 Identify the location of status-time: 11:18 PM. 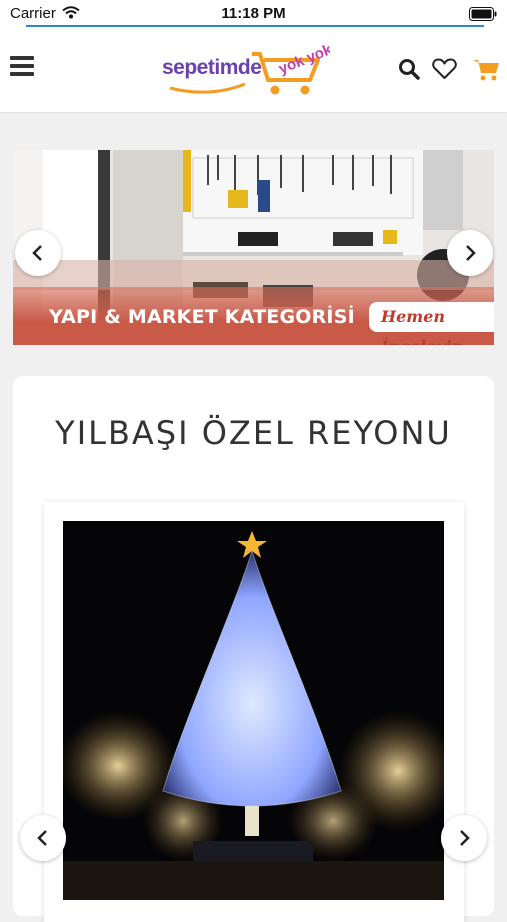
(253, 13).